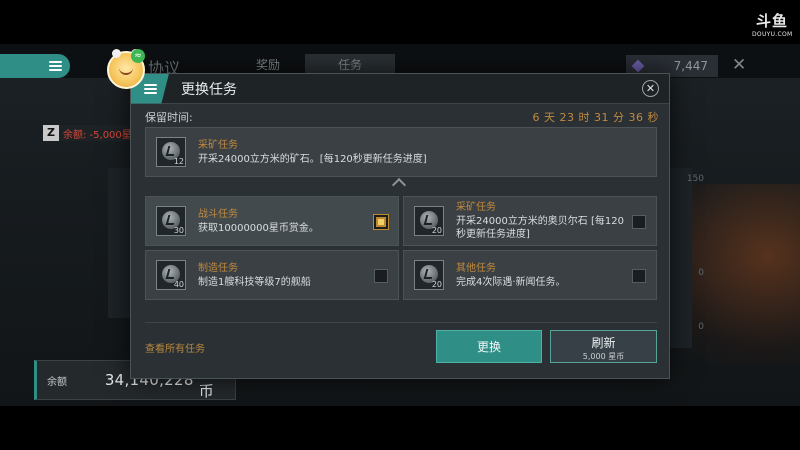 The height and width of the screenshot is (450, 800). Describe the element at coordinates (603, 356) in the screenshot. I see `refresh-cost: 5,000 星币` at that location.